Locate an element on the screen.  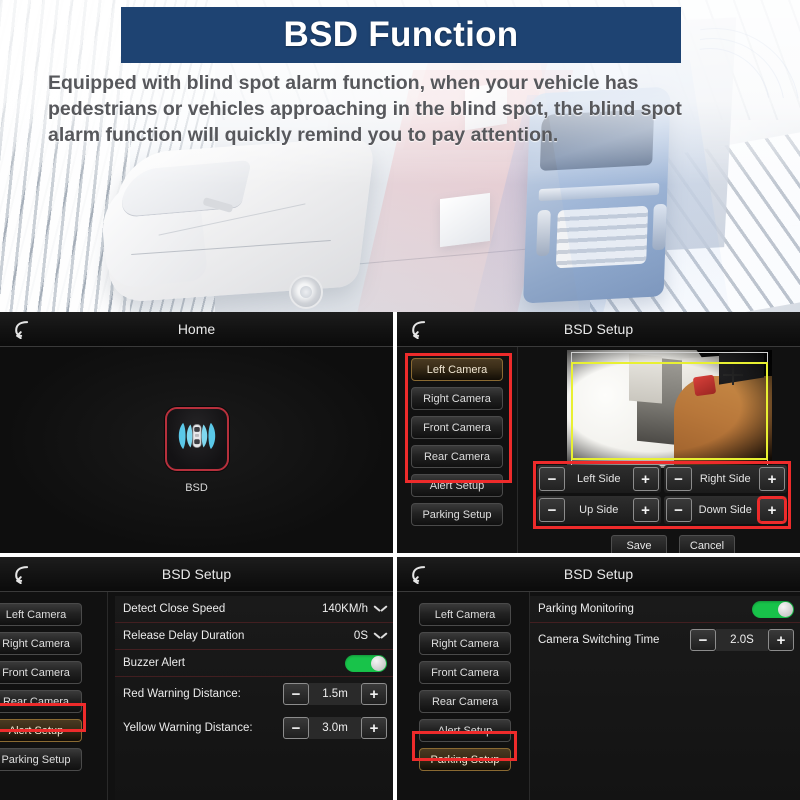
parking-monitoring-label: Parking Monitoring is located at coordinates (586, 609).